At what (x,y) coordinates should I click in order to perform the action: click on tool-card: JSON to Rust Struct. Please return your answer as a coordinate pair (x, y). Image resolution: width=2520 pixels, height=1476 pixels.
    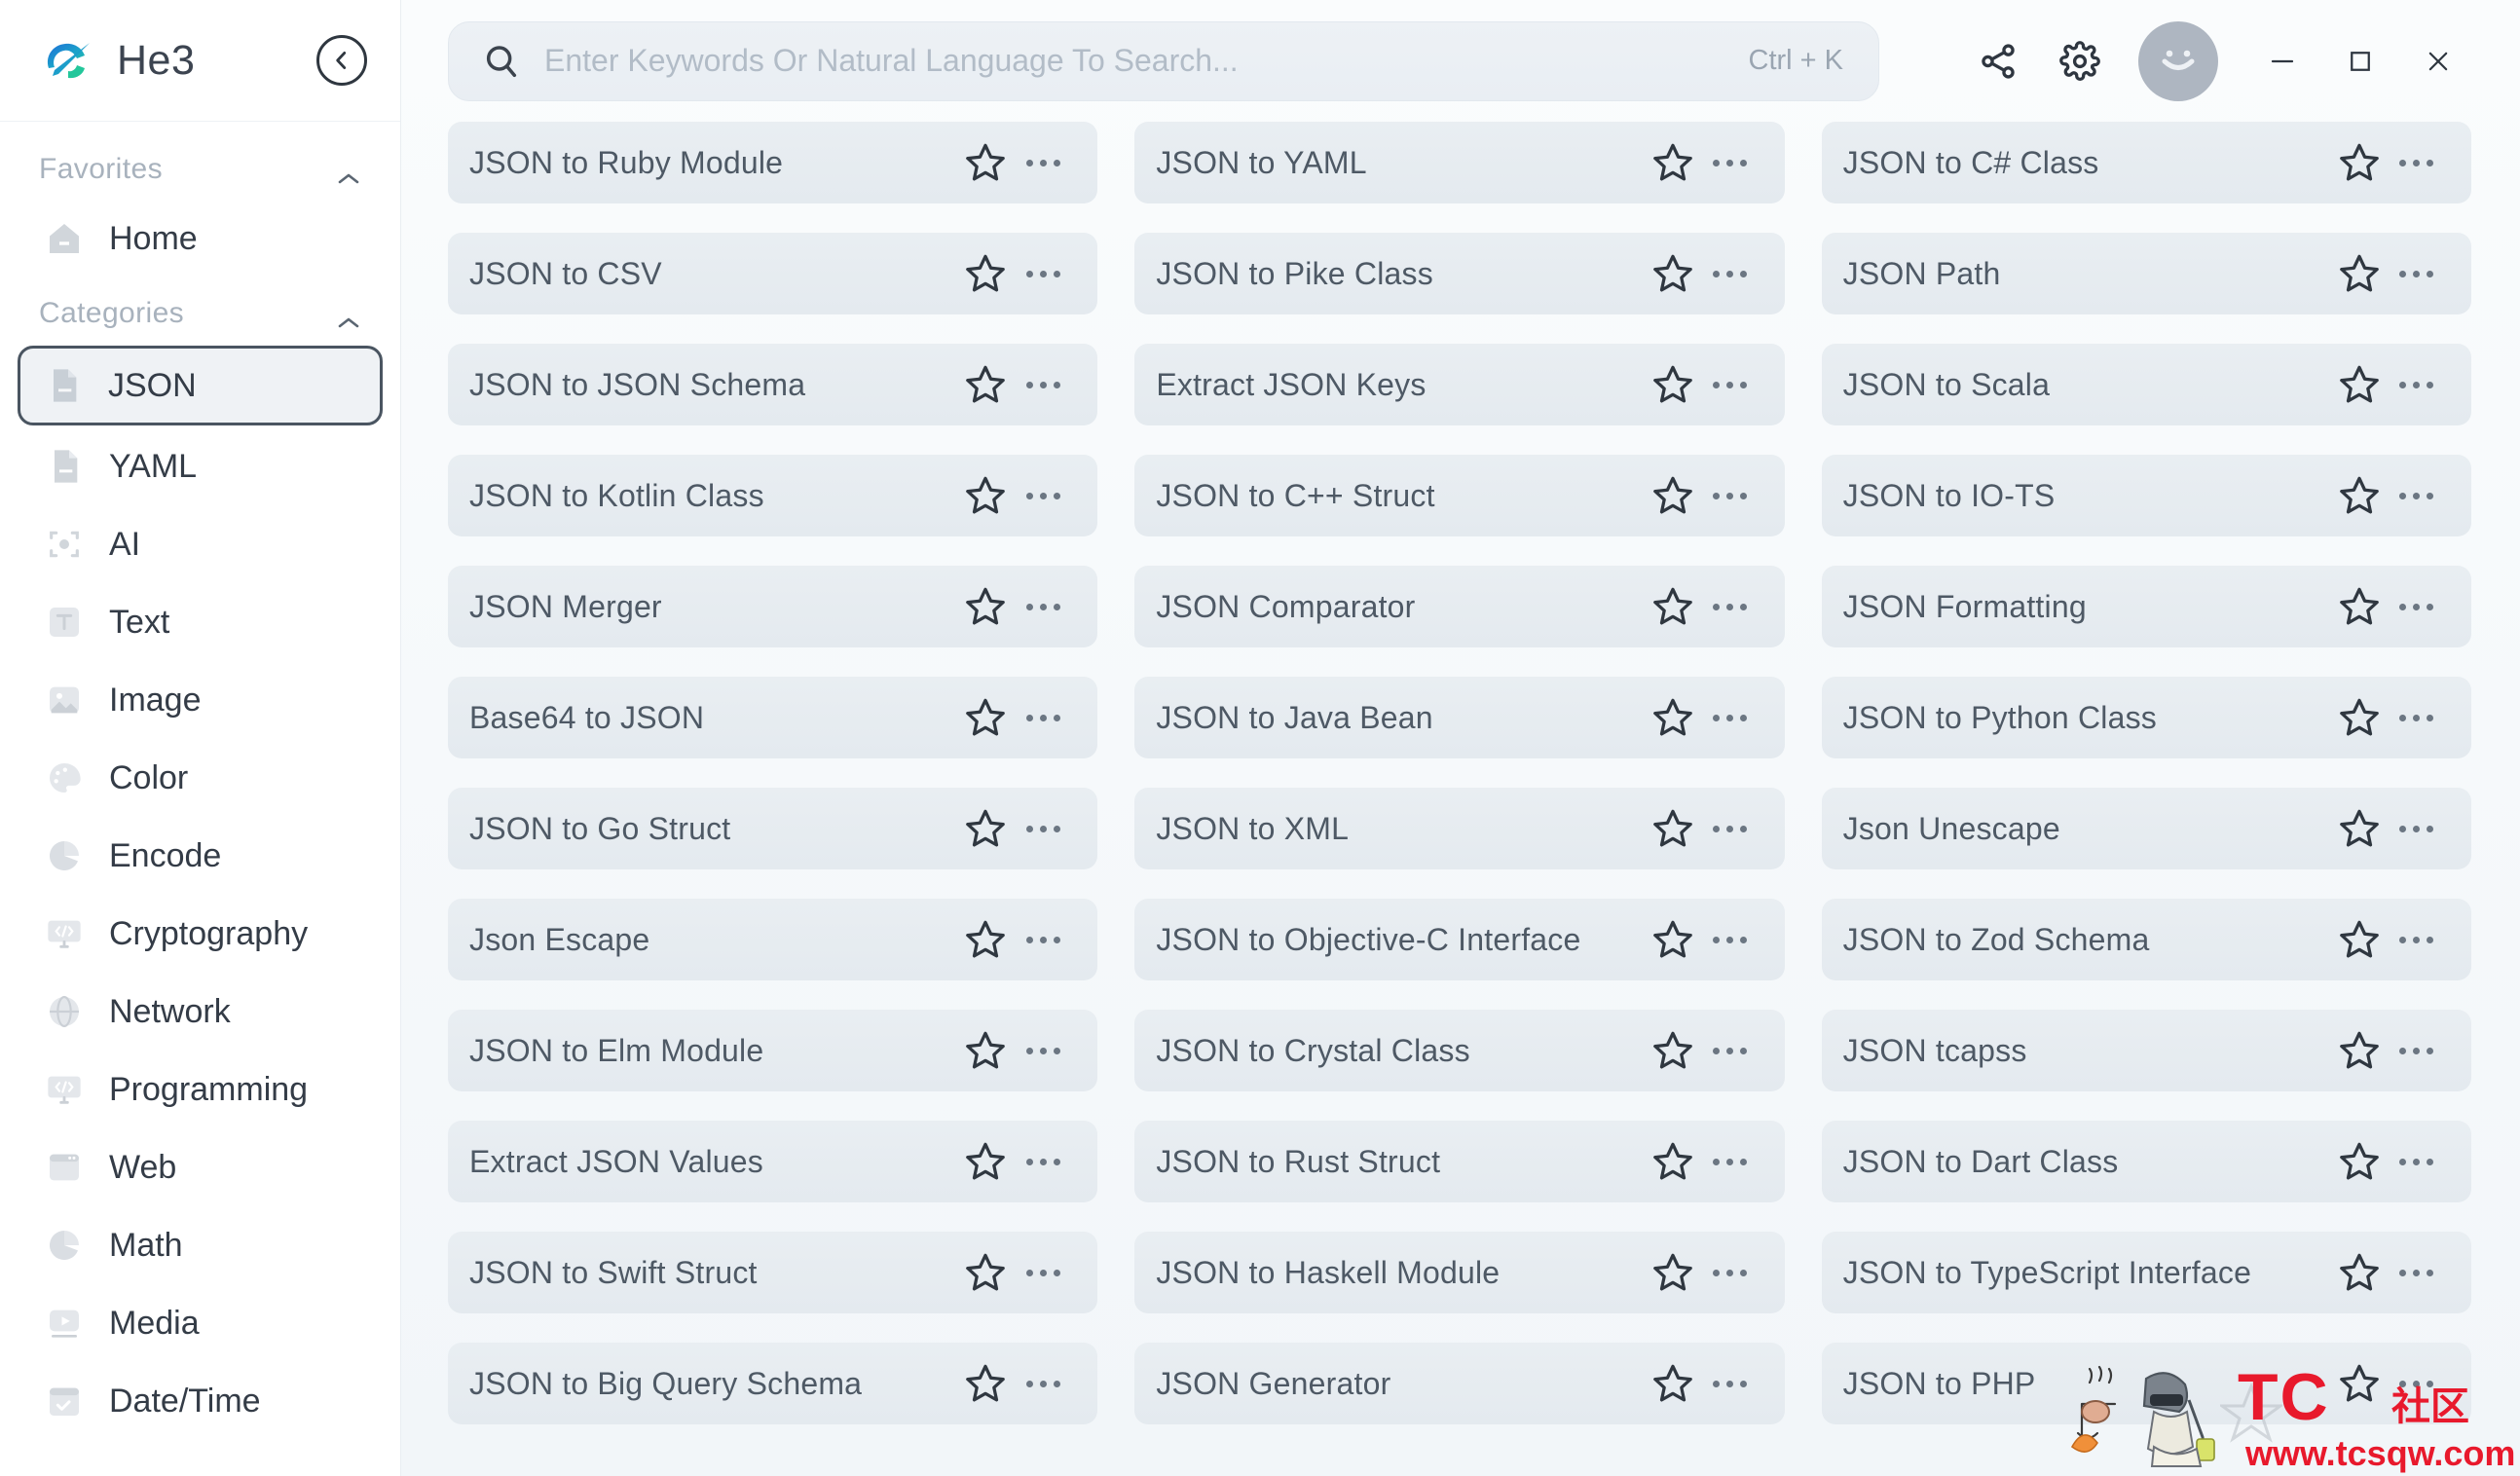
    Looking at the image, I should click on (1459, 1161).